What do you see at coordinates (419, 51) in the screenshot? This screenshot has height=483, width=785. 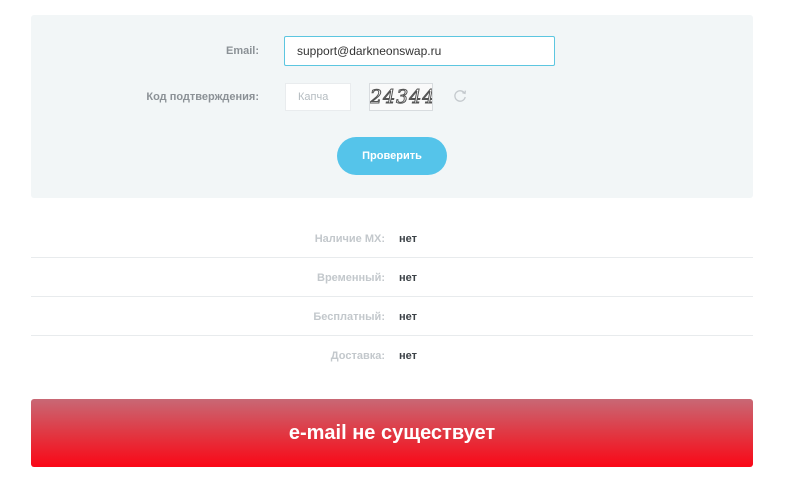 I see `email-input: support@darkneonswap.ru` at bounding box center [419, 51].